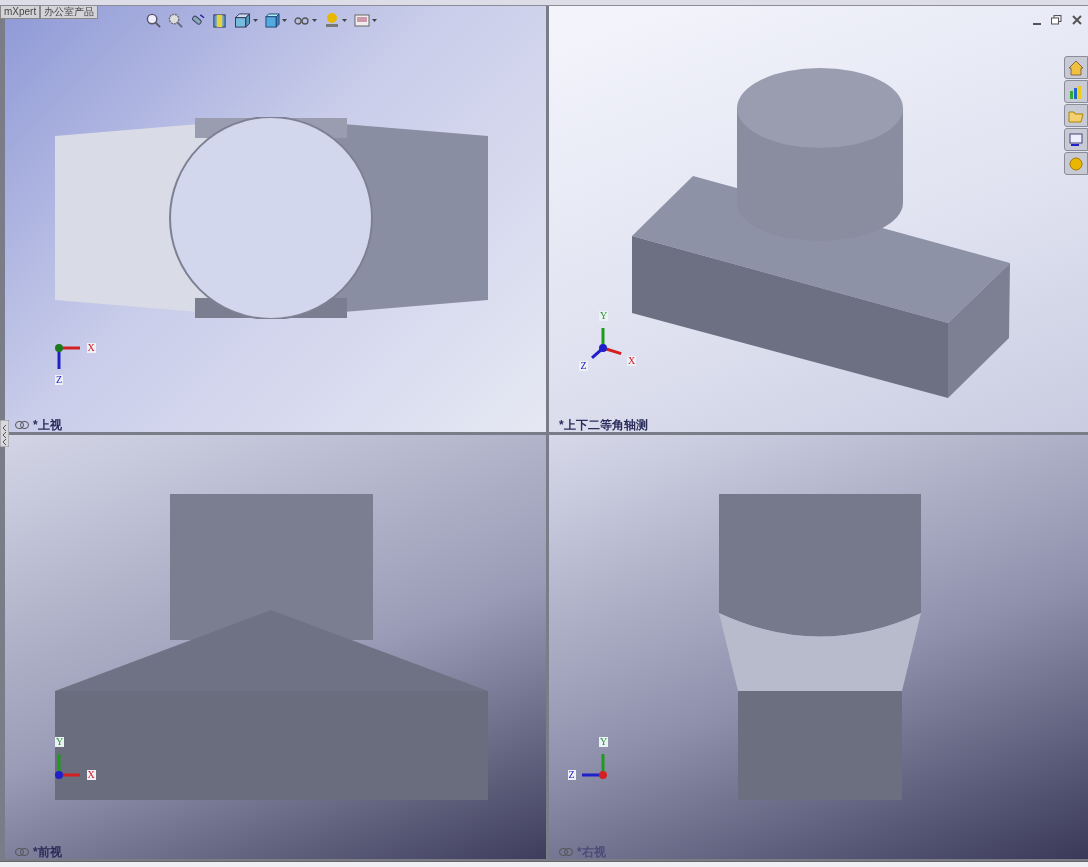 The image size is (1088, 867). Describe the element at coordinates (153, 20) in the screenshot. I see `zoom-to-fit-icon` at that location.